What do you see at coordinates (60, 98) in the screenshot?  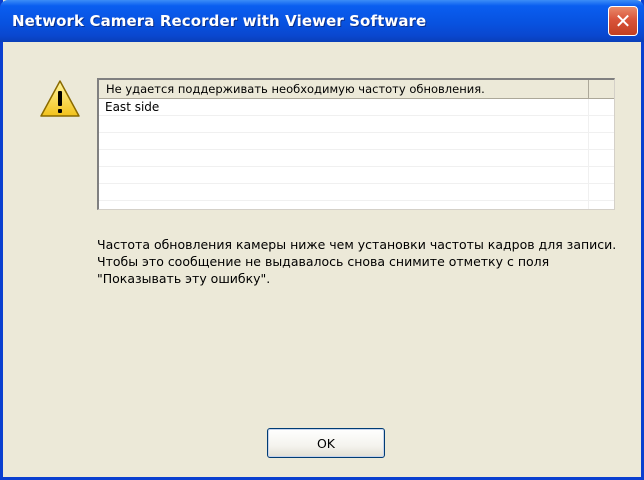 I see `warning-icon` at bounding box center [60, 98].